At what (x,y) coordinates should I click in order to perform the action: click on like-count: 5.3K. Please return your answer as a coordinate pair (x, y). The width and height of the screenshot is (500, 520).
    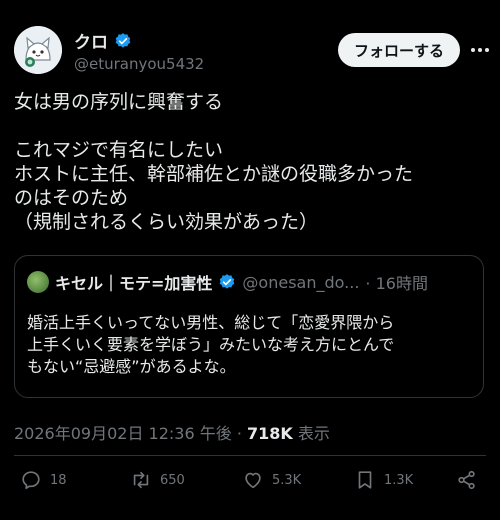
    Looking at the image, I should click on (287, 480).